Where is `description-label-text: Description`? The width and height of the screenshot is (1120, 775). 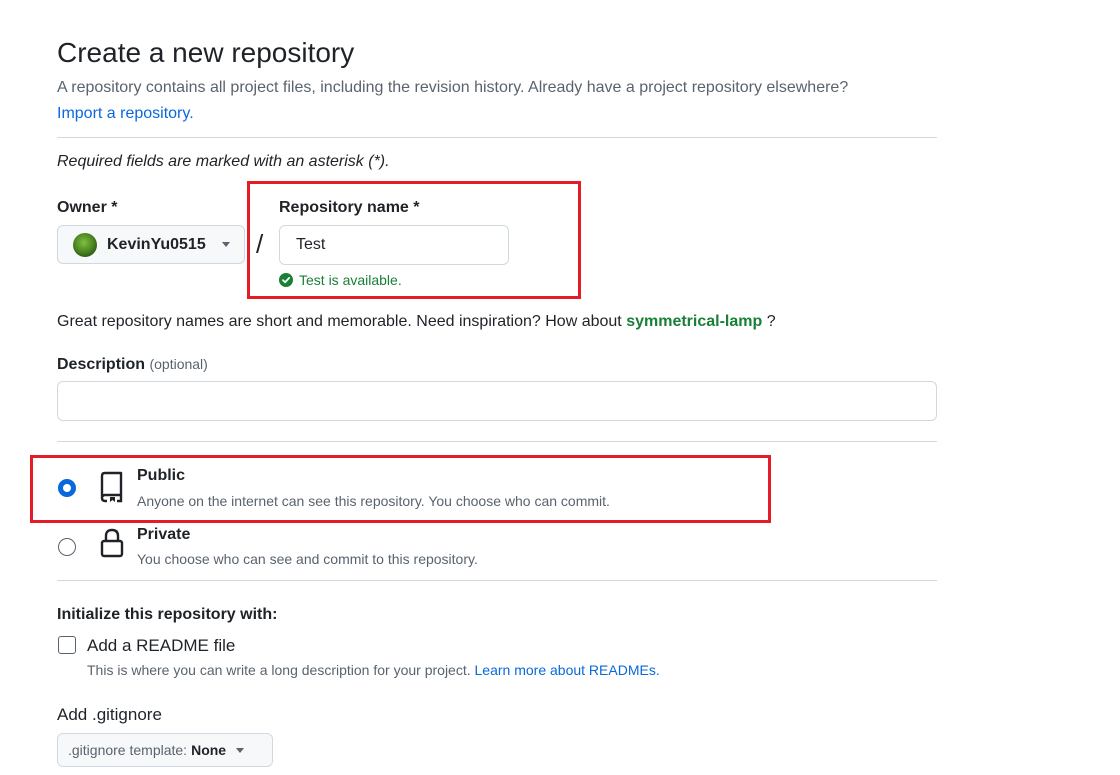
description-label-text: Description is located at coordinates (101, 364).